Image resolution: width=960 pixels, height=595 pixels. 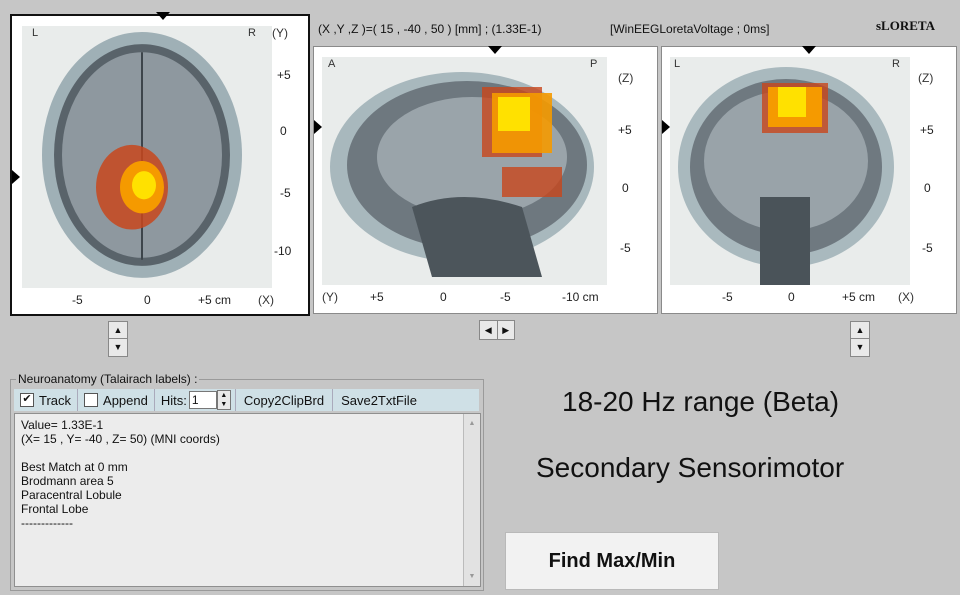 What do you see at coordinates (464, 171) in the screenshot?
I see `sagittal-brain-image` at bounding box center [464, 171].